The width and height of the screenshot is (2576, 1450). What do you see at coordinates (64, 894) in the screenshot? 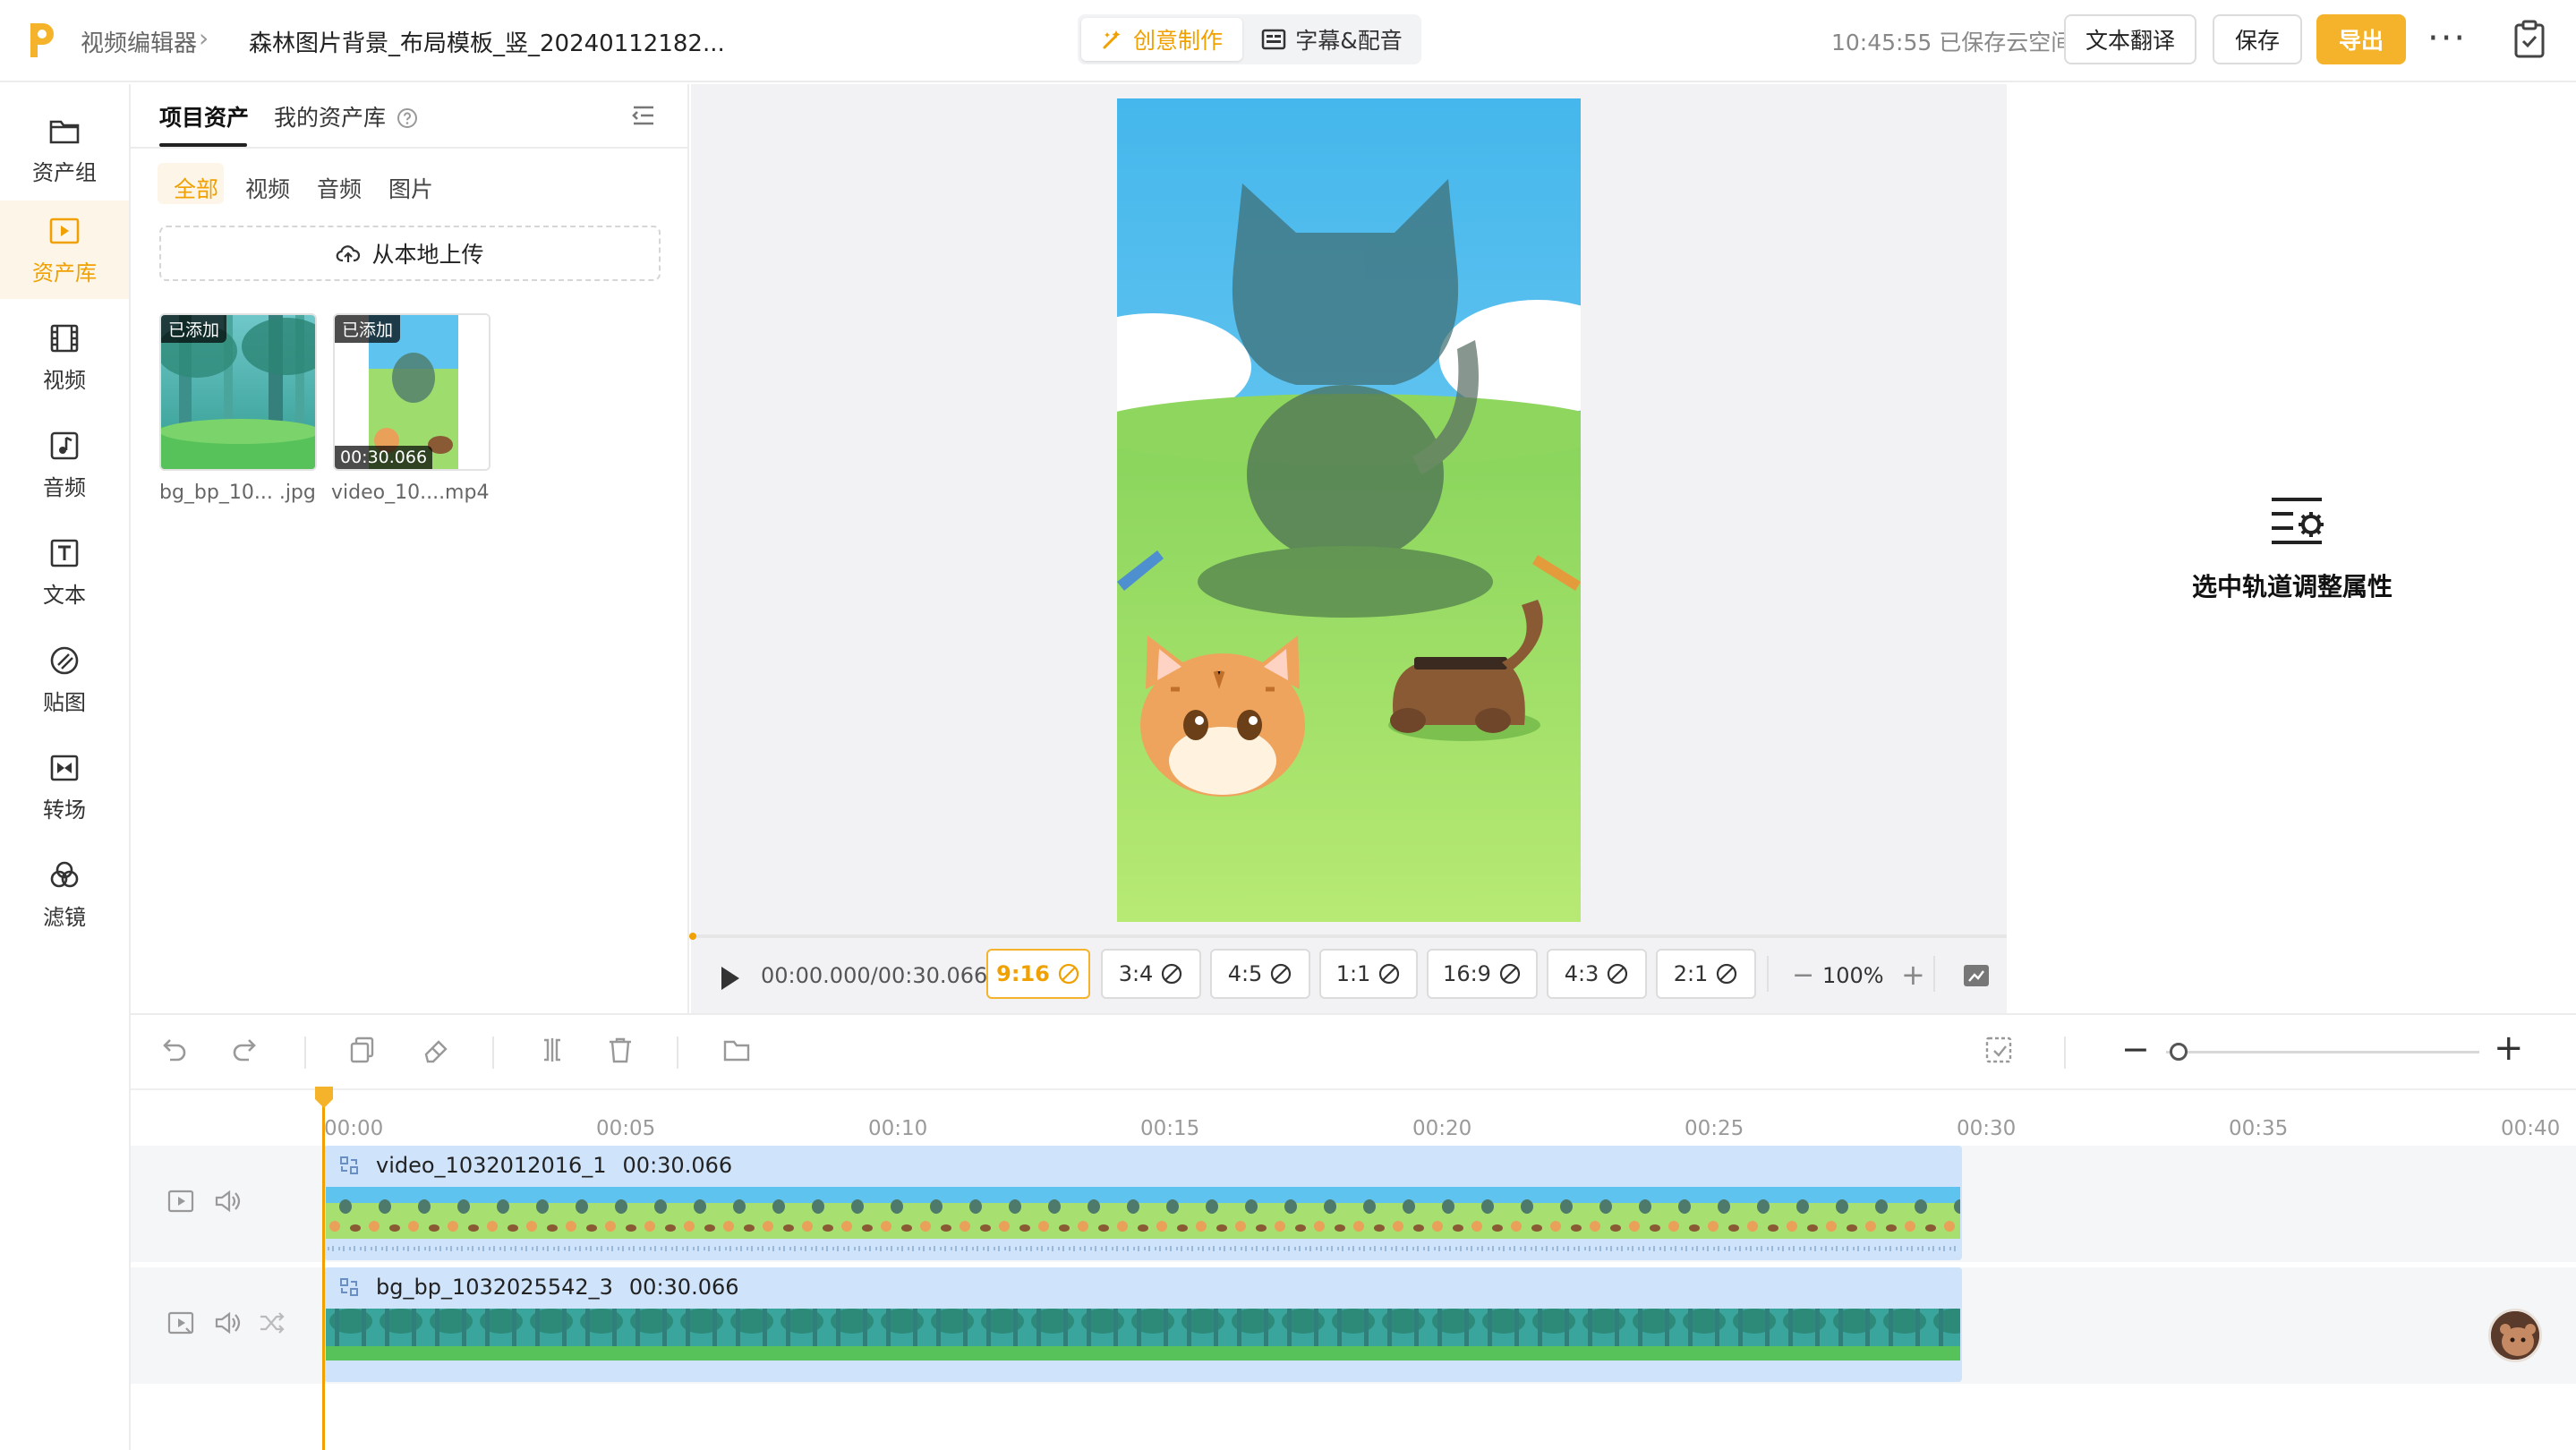
I see `rail-item-filter: 滤镜` at bounding box center [64, 894].